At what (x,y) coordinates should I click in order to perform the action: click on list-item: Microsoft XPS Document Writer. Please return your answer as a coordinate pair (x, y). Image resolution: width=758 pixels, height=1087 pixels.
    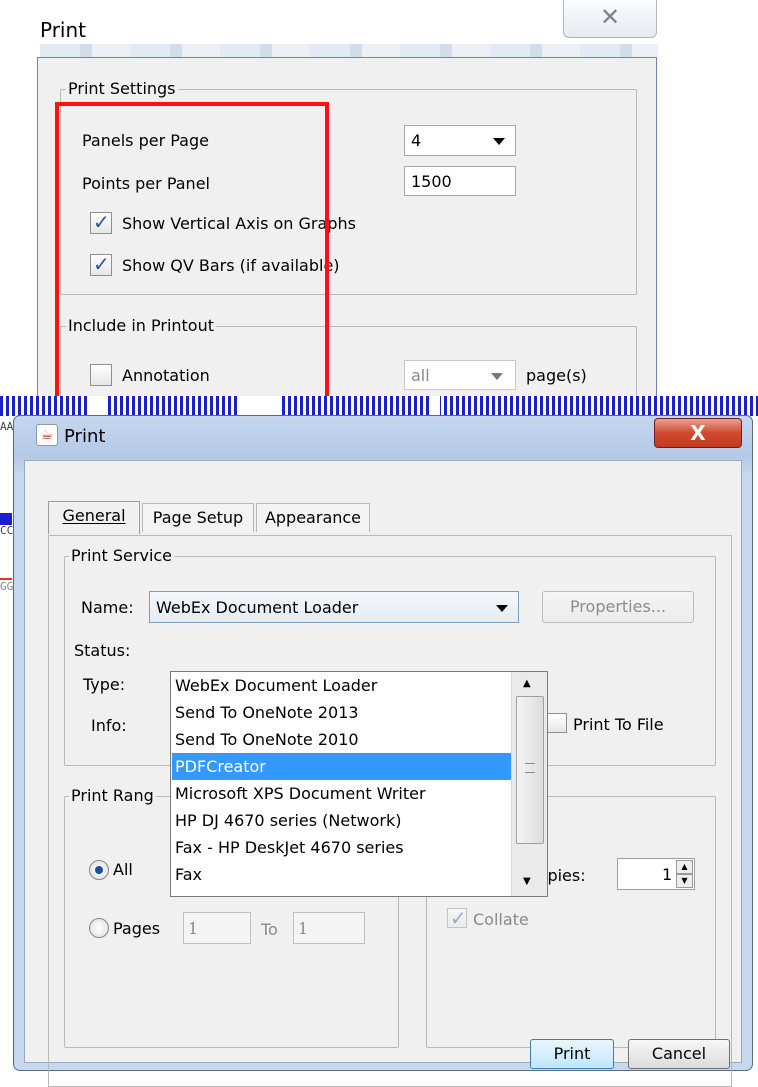
    Looking at the image, I should click on (342, 793).